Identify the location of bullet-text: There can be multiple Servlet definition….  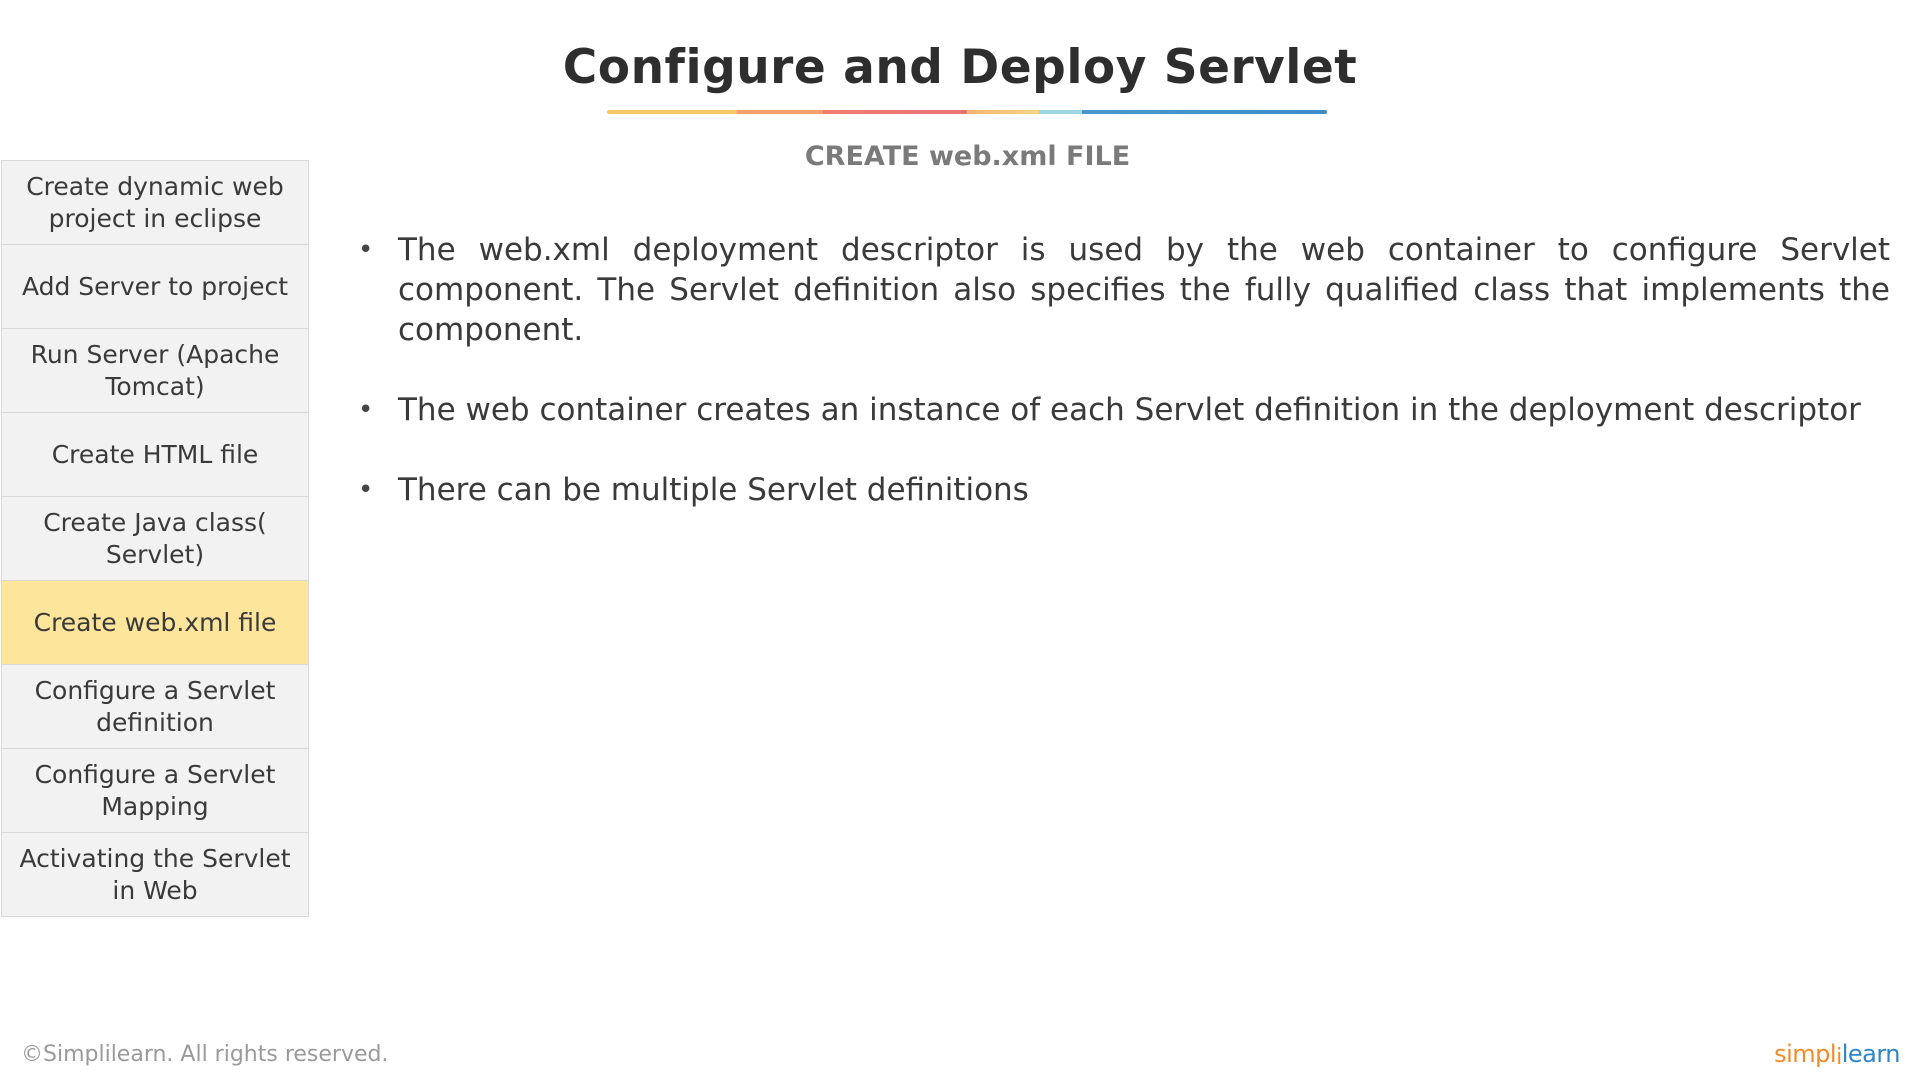
(713, 490).